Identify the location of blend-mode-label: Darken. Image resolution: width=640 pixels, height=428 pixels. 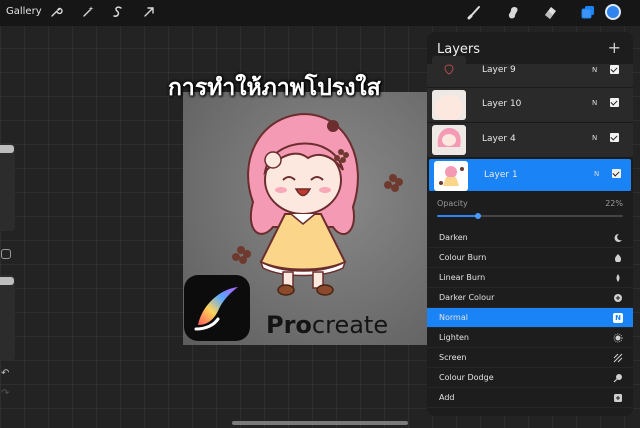
(453, 237).